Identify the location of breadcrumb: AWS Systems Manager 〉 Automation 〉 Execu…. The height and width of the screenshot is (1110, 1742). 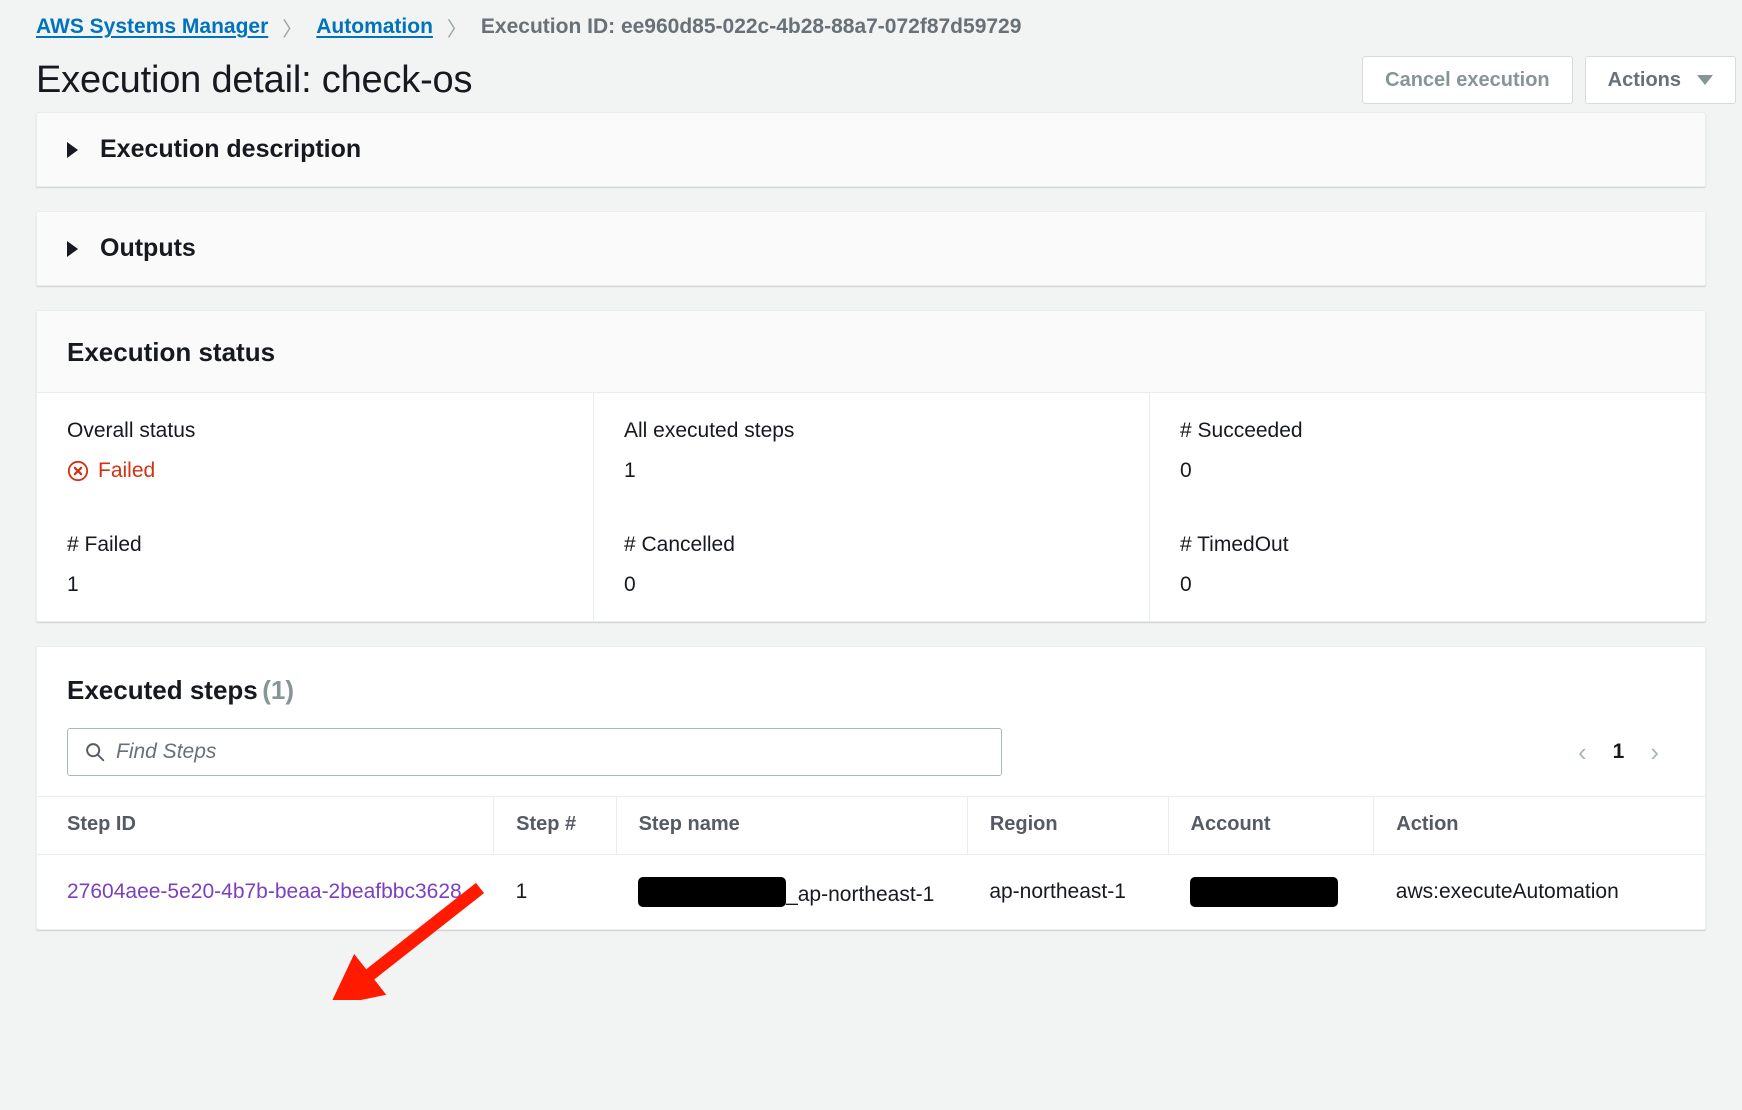
(871, 22).